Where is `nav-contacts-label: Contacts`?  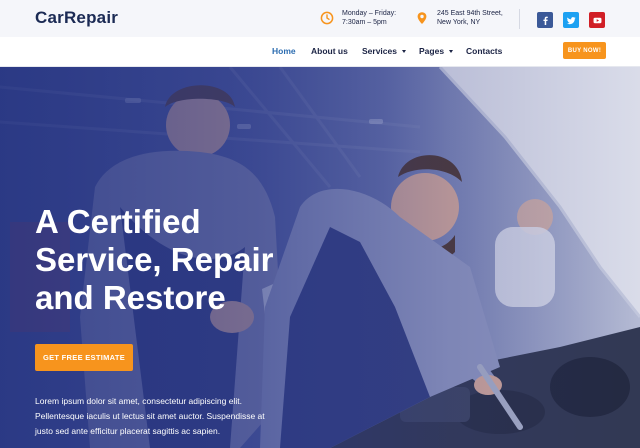 nav-contacts-label: Contacts is located at coordinates (484, 51).